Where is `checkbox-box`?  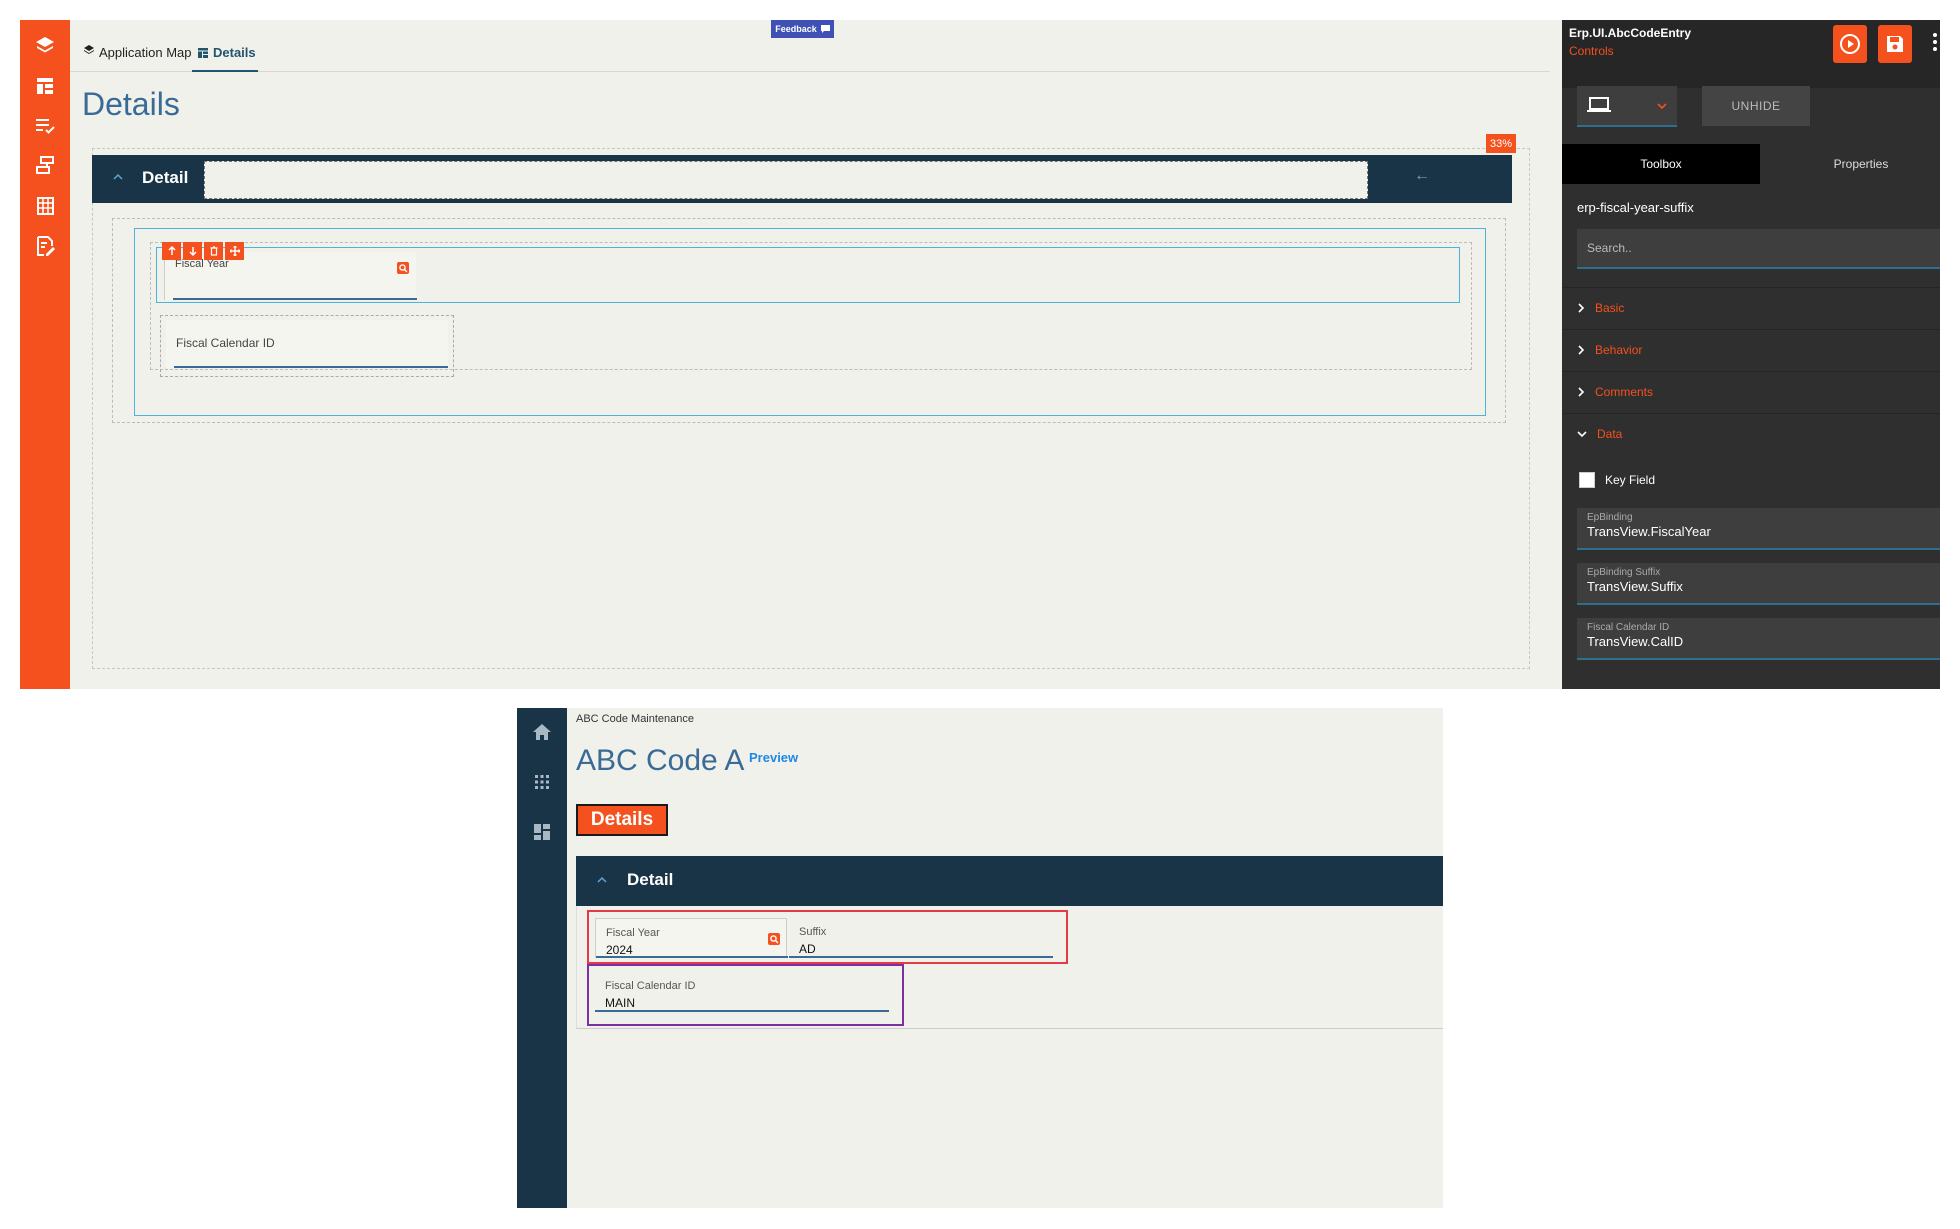
checkbox-box is located at coordinates (1587, 480).